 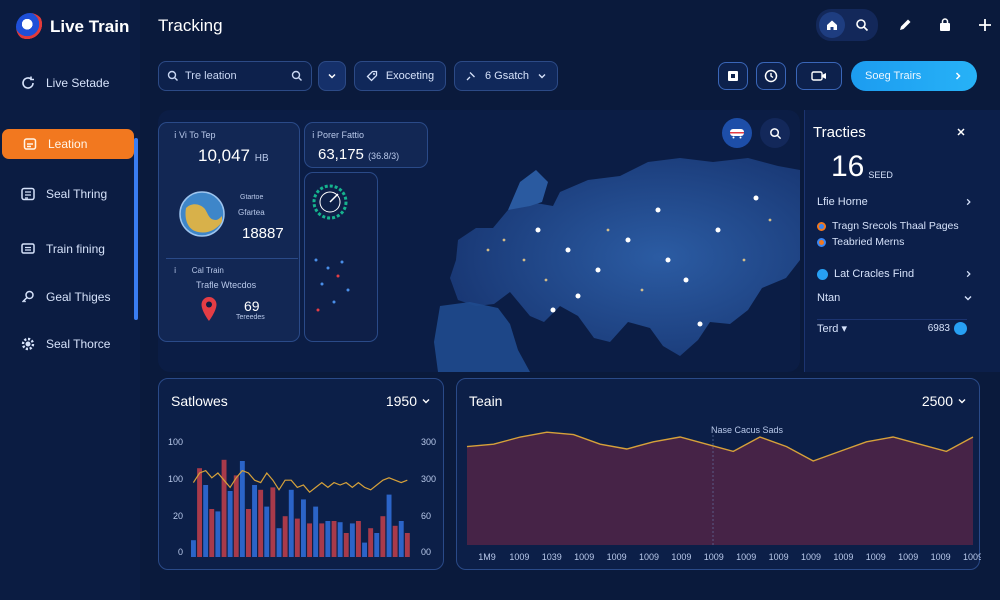 What do you see at coordinates (252, 197) in the screenshot?
I see `globe-label-top: Gtartoe` at bounding box center [252, 197].